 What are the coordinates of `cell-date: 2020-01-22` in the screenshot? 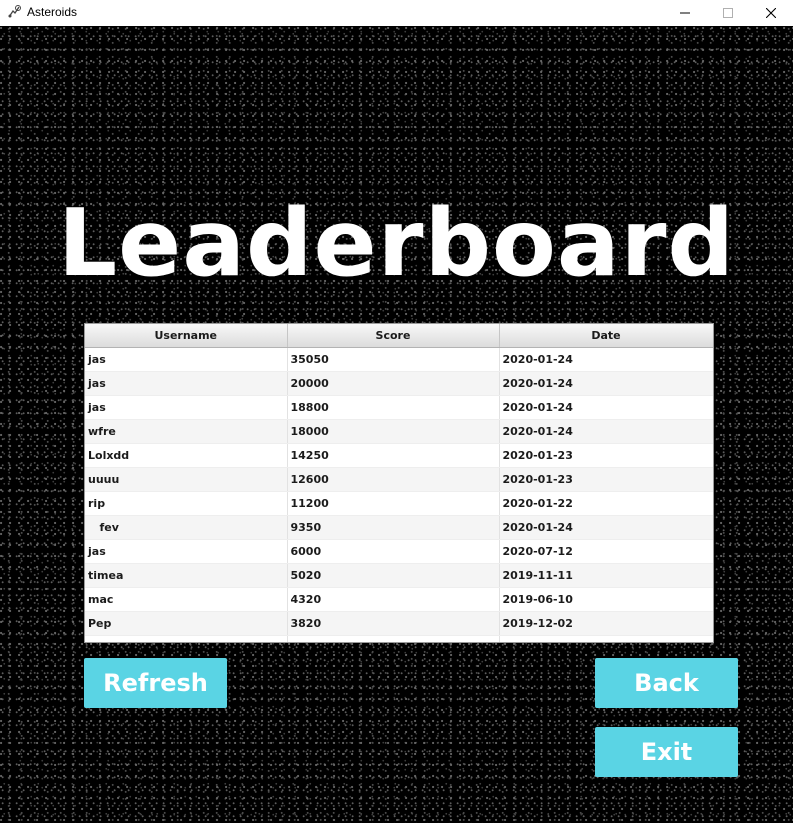 It's located at (606, 503).